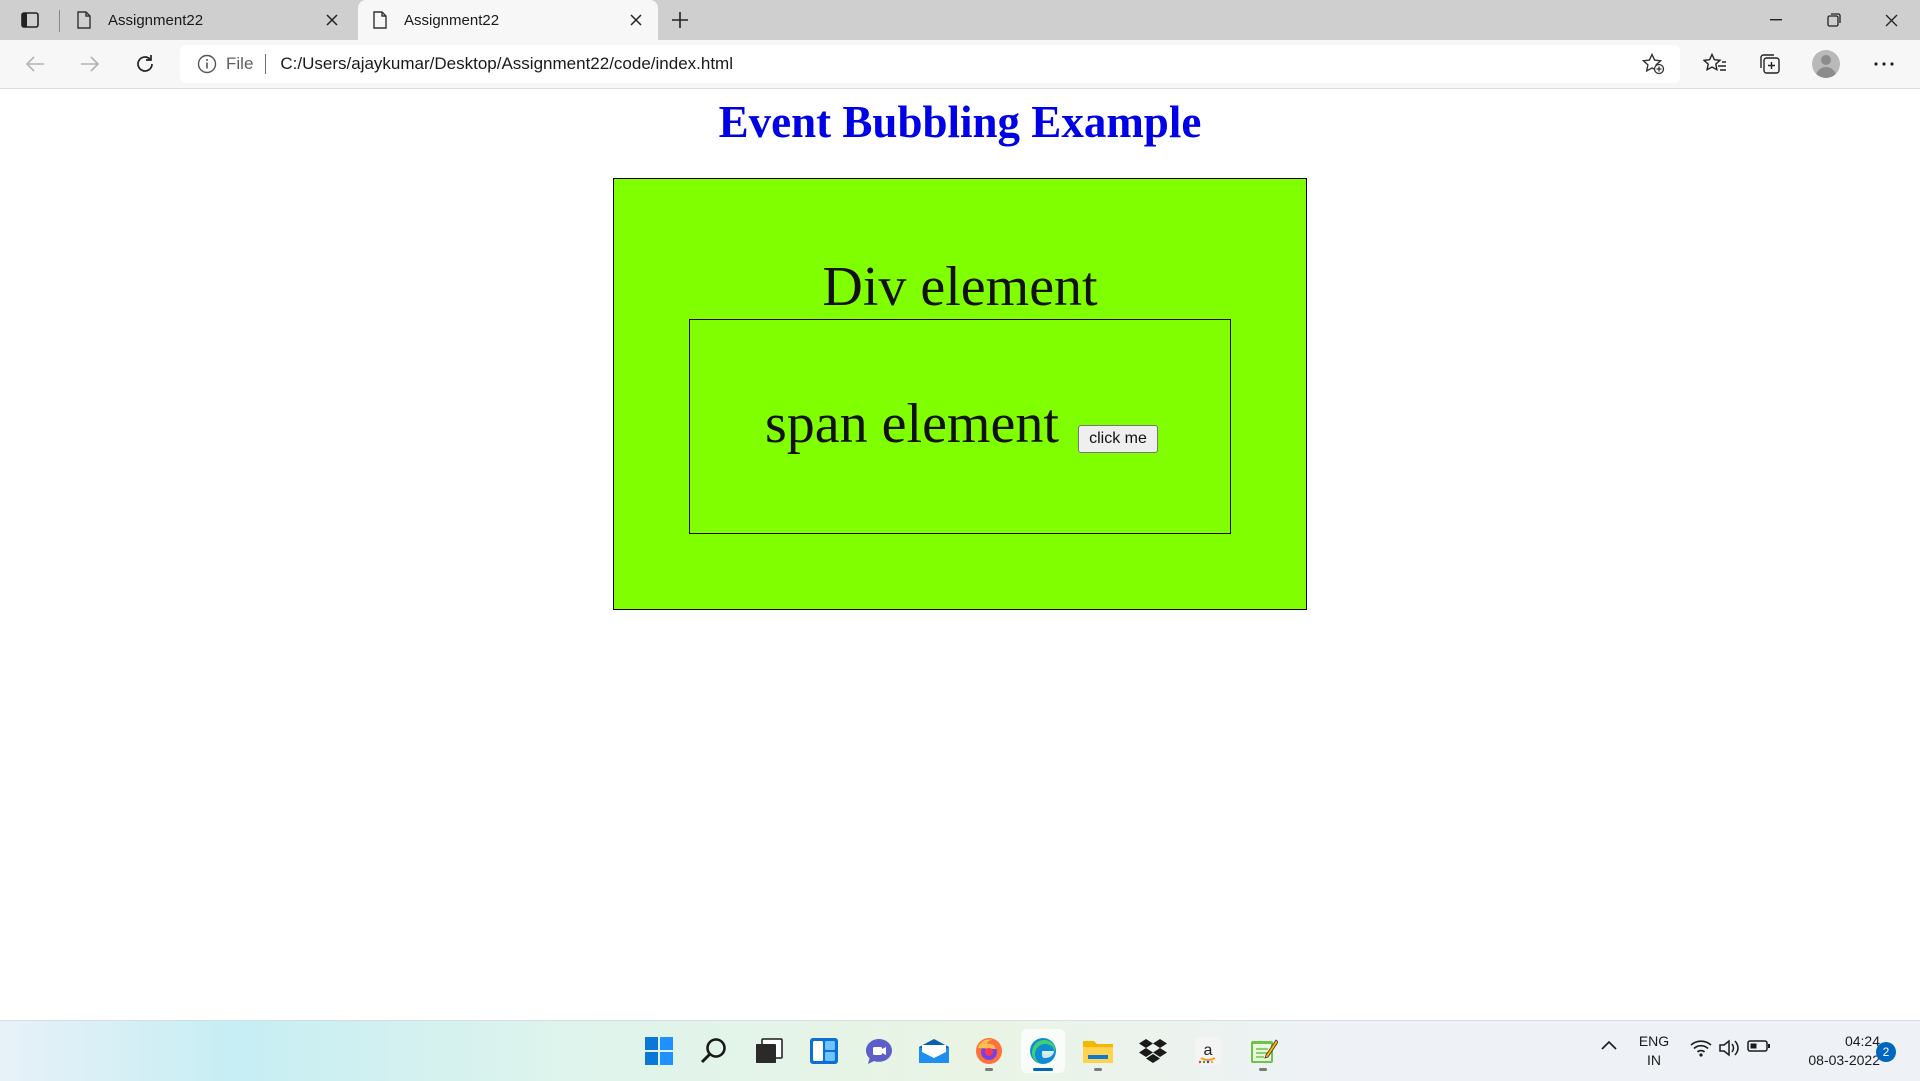 This screenshot has width=1920, height=1081. I want to click on tab-actions-icon, so click(30, 20).